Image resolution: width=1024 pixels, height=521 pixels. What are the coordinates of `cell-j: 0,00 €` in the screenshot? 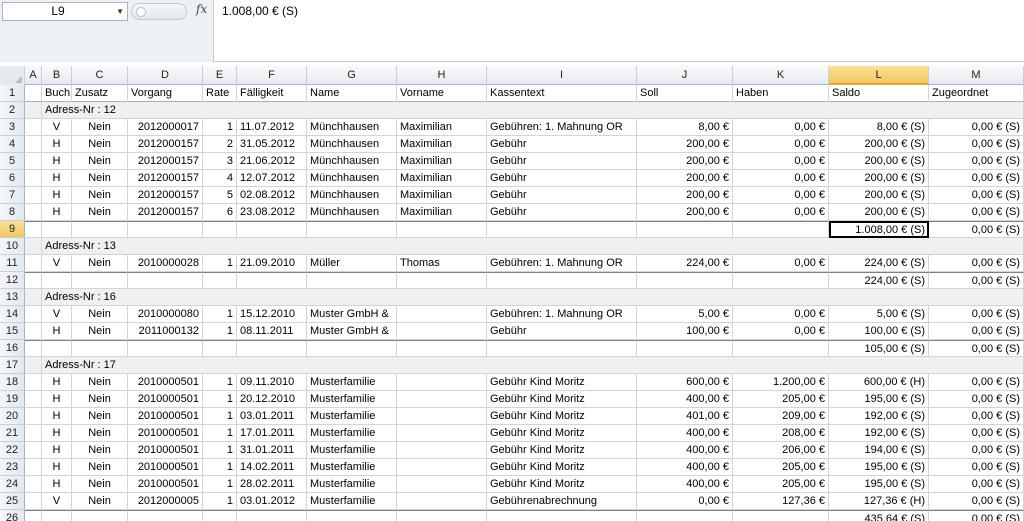 It's located at (685, 501).